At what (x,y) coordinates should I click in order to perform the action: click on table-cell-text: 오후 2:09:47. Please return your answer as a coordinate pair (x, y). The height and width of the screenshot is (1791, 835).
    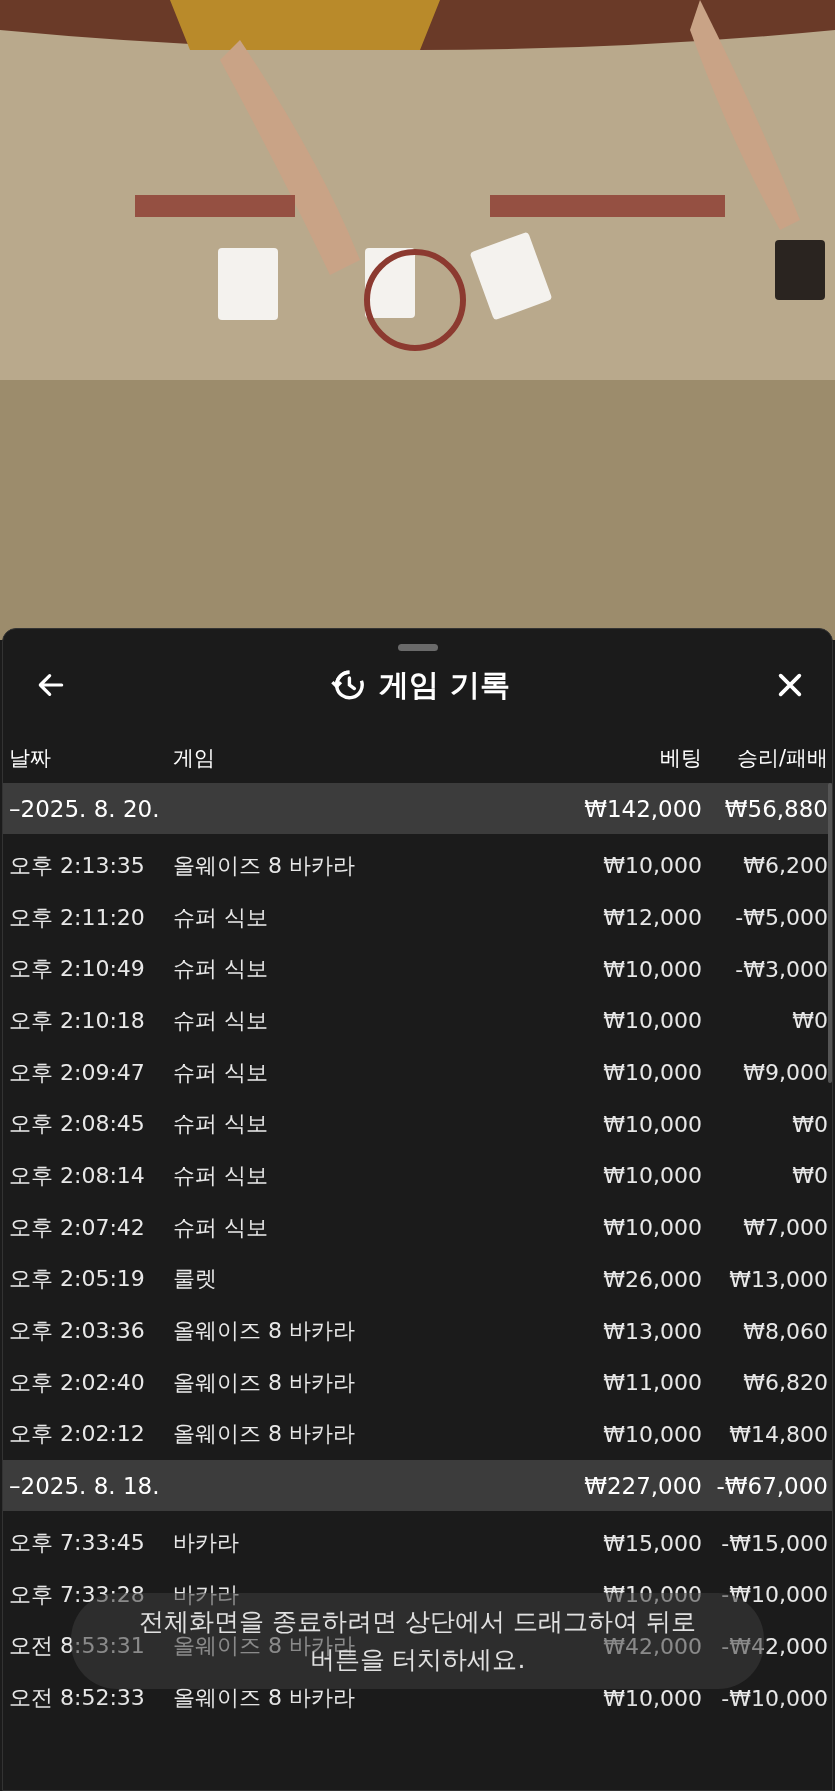
    Looking at the image, I should click on (77, 1072).